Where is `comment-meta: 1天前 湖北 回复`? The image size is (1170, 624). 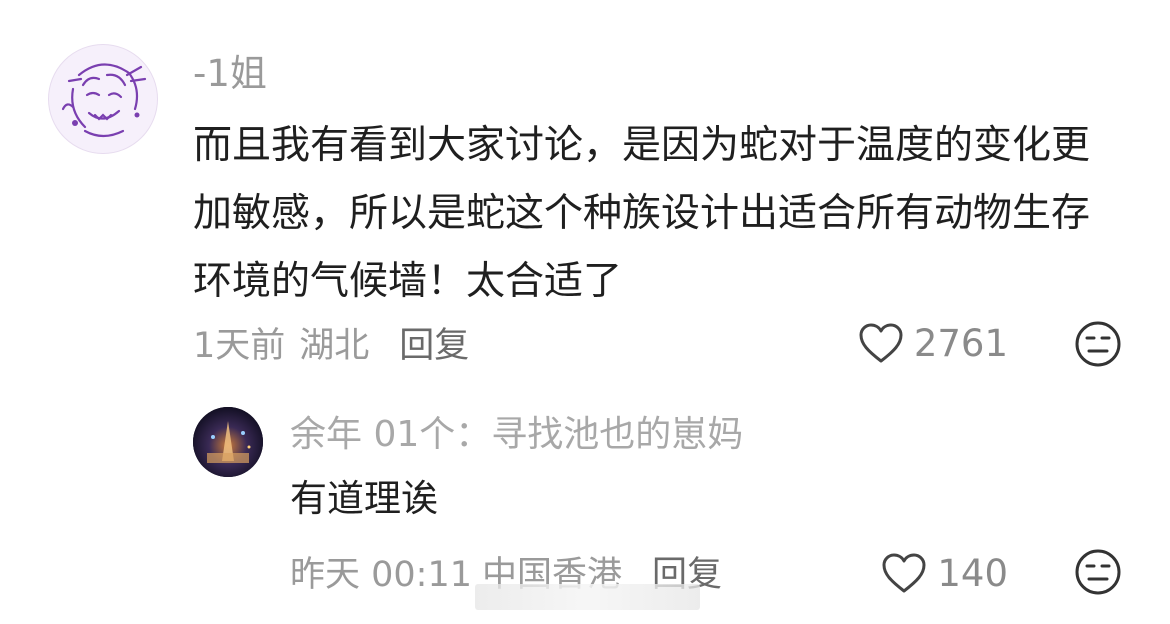 comment-meta: 1天前 湖北 回复 is located at coordinates (331, 343).